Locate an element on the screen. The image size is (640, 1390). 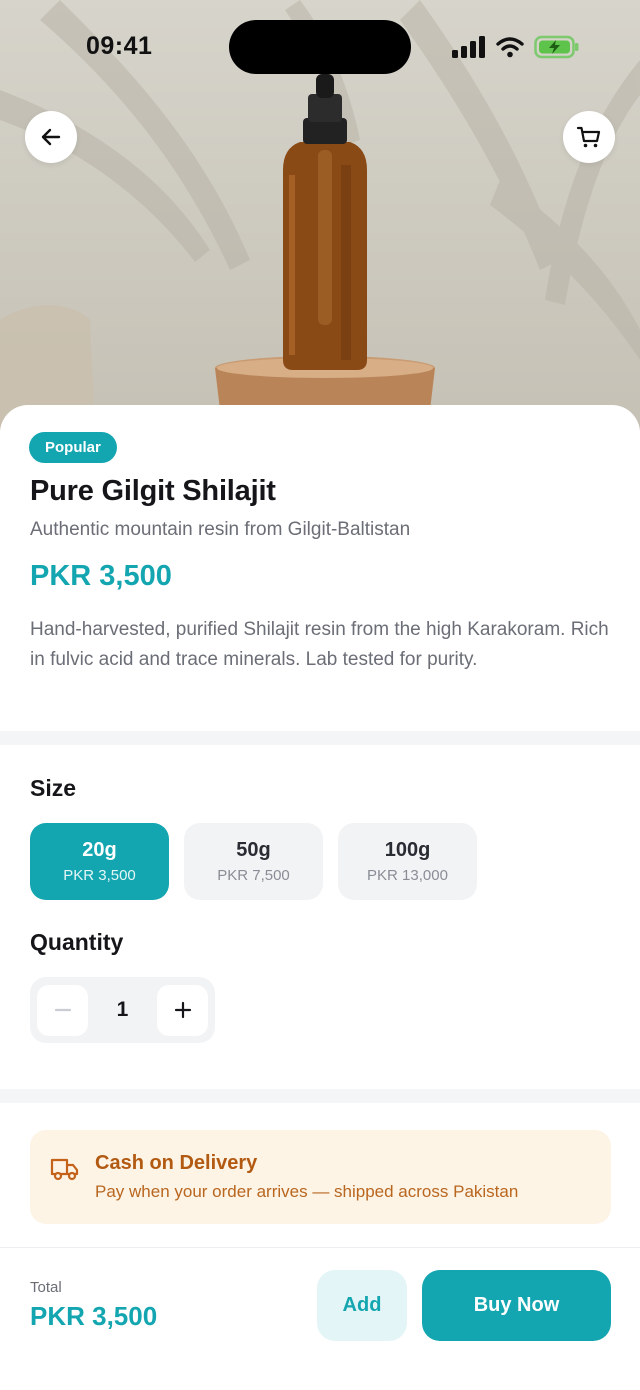
size-option-weight: 50g is located at coordinates (253, 850).